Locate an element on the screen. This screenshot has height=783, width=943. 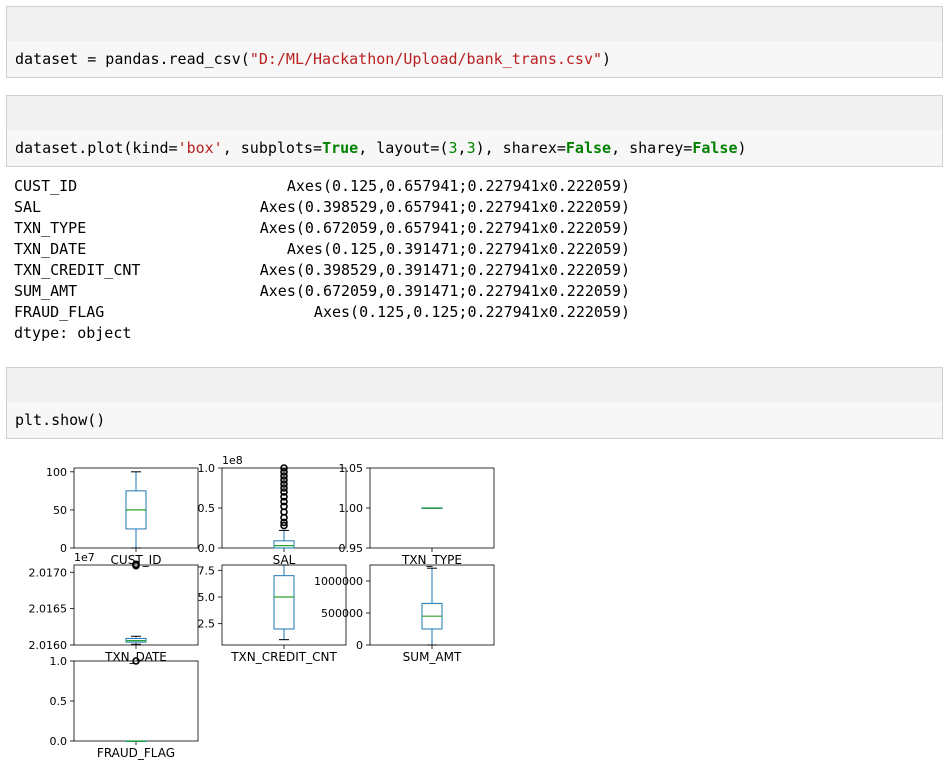
y-tick-label: 2.0170 is located at coordinates (48, 572).